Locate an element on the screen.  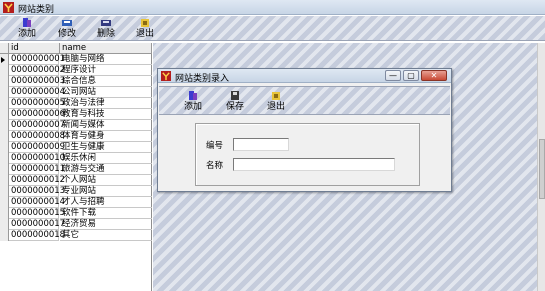
table-row: 0000000010 娱乐休闲 is located at coordinates (80, 158).